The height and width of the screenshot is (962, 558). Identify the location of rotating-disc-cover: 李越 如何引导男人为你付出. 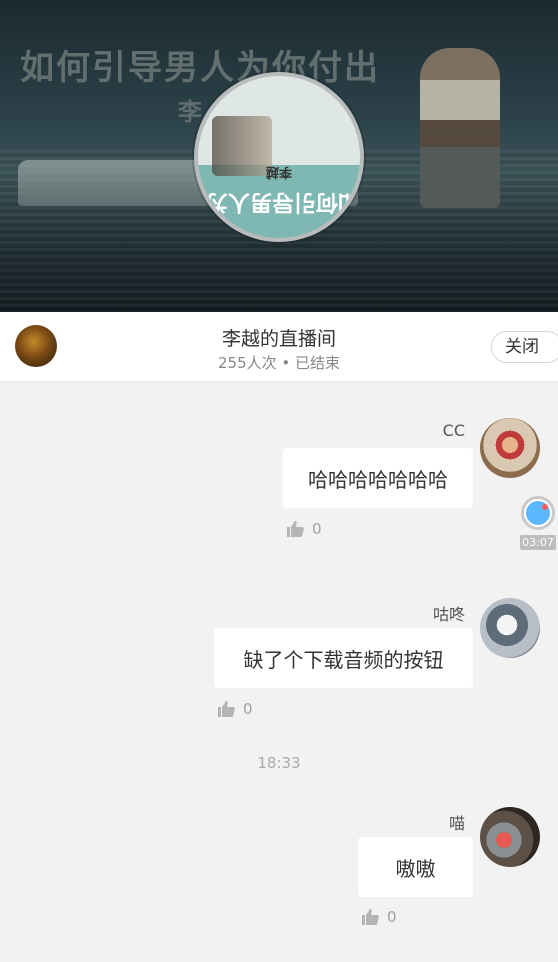
(279, 157).